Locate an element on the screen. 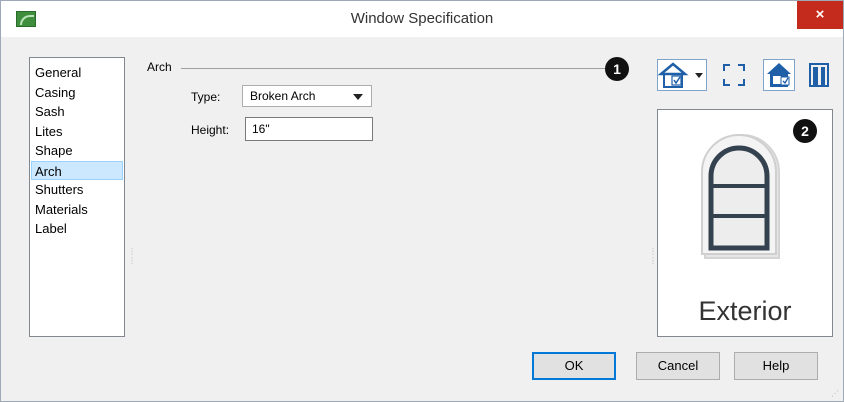 The image size is (844, 402). type-select-value: Broken Arch is located at coordinates (283, 96).